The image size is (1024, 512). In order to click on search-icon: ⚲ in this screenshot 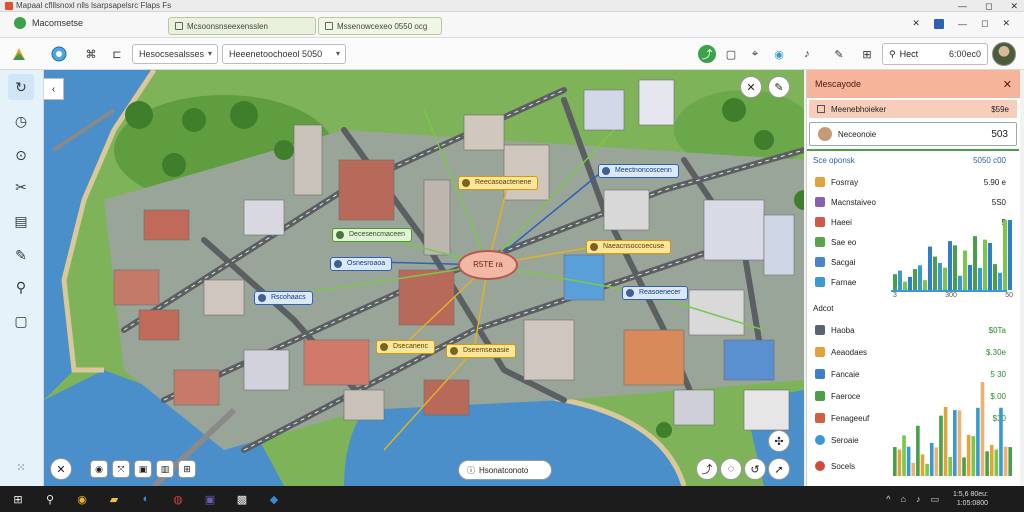, I will do `click(50, 499)`.